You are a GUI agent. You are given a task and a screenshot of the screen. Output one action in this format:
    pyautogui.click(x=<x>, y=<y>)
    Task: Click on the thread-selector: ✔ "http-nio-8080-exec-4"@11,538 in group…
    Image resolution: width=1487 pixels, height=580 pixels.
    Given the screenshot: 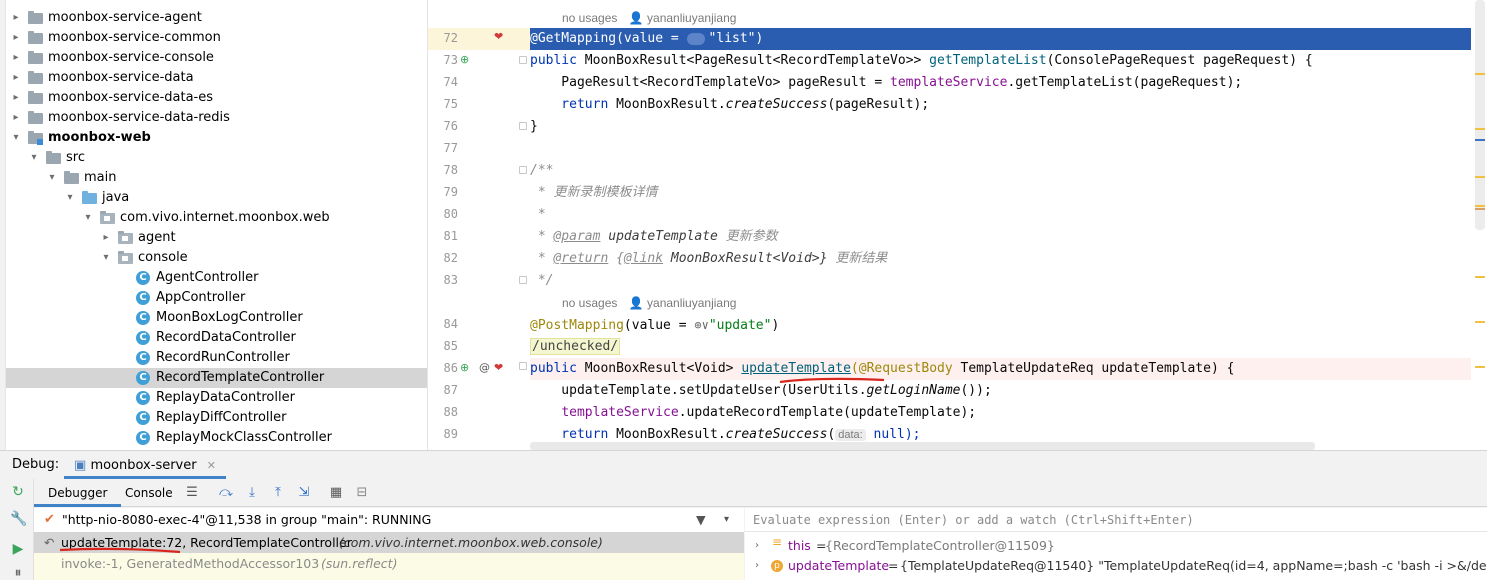 What is the action you would take?
    pyautogui.click(x=389, y=520)
    